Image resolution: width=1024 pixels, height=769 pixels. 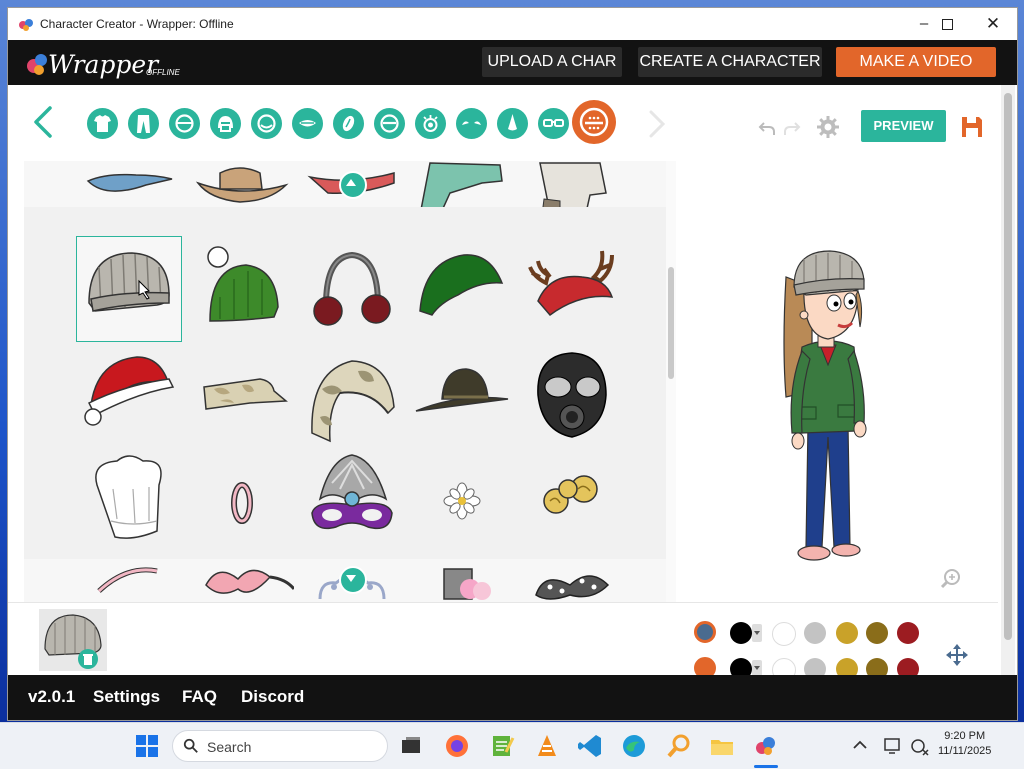 What do you see at coordinates (572, 395) in the screenshot?
I see `hat-item-gas-mask` at bounding box center [572, 395].